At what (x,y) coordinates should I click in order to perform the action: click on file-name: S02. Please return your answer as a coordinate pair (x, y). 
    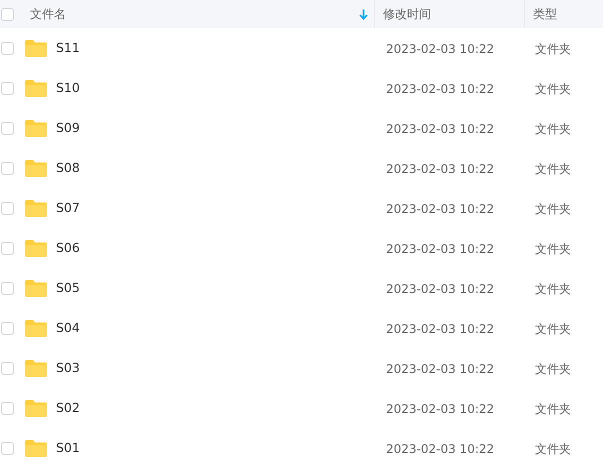
    Looking at the image, I should click on (68, 407).